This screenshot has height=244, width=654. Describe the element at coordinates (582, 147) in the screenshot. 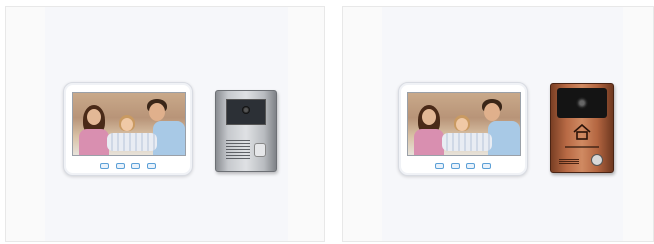

I see `nameplate` at that location.